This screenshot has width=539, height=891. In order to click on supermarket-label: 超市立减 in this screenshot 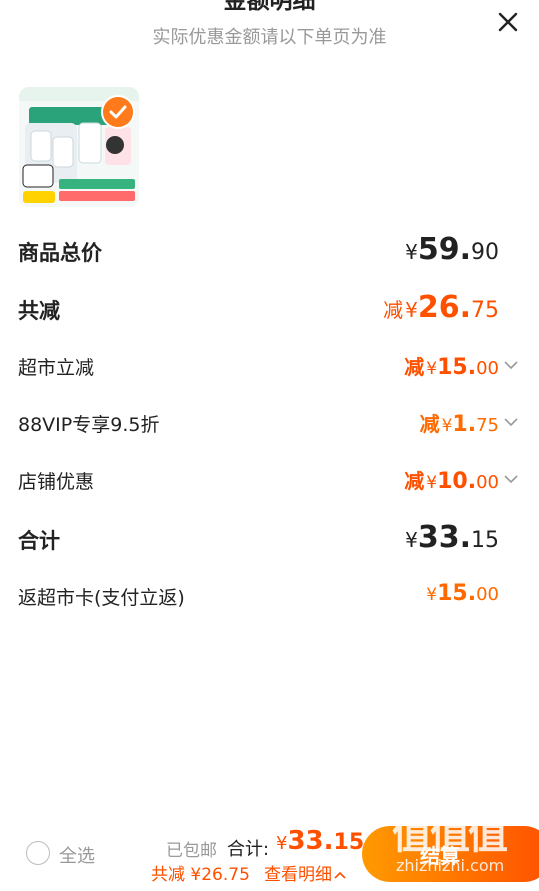, I will do `click(56, 368)`.